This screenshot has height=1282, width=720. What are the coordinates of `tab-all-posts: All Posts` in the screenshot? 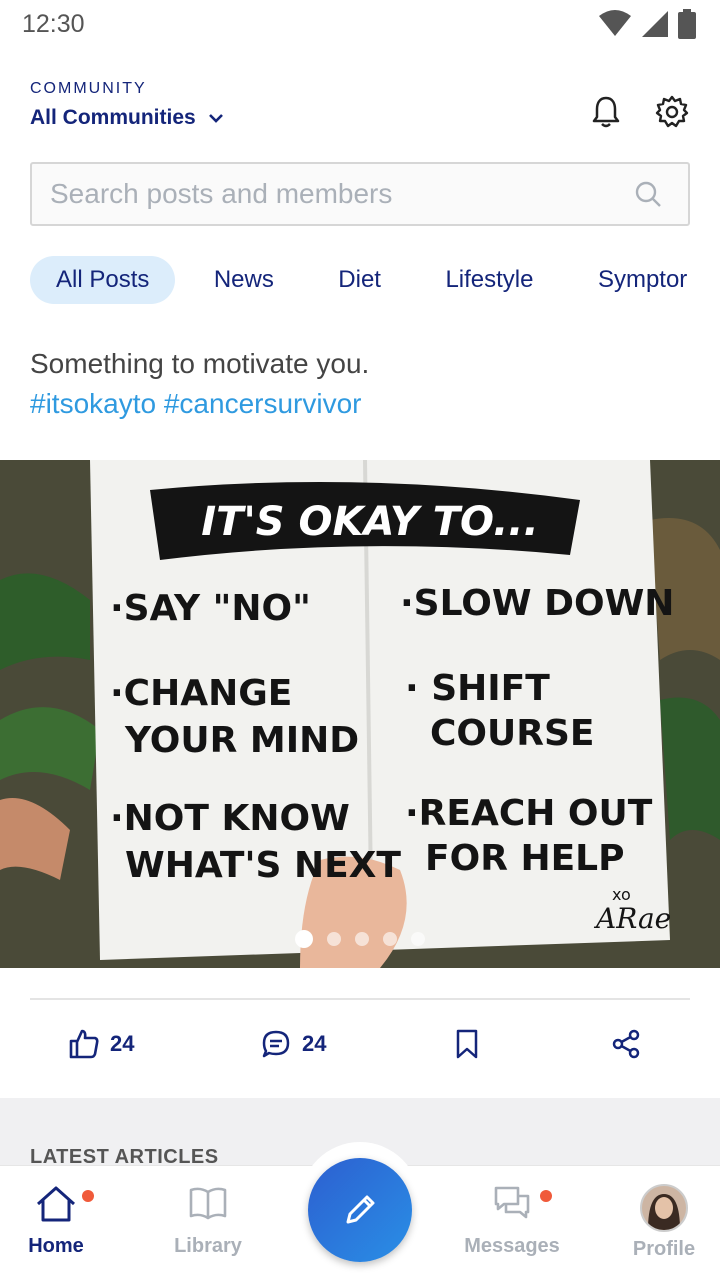 It's located at (103, 280).